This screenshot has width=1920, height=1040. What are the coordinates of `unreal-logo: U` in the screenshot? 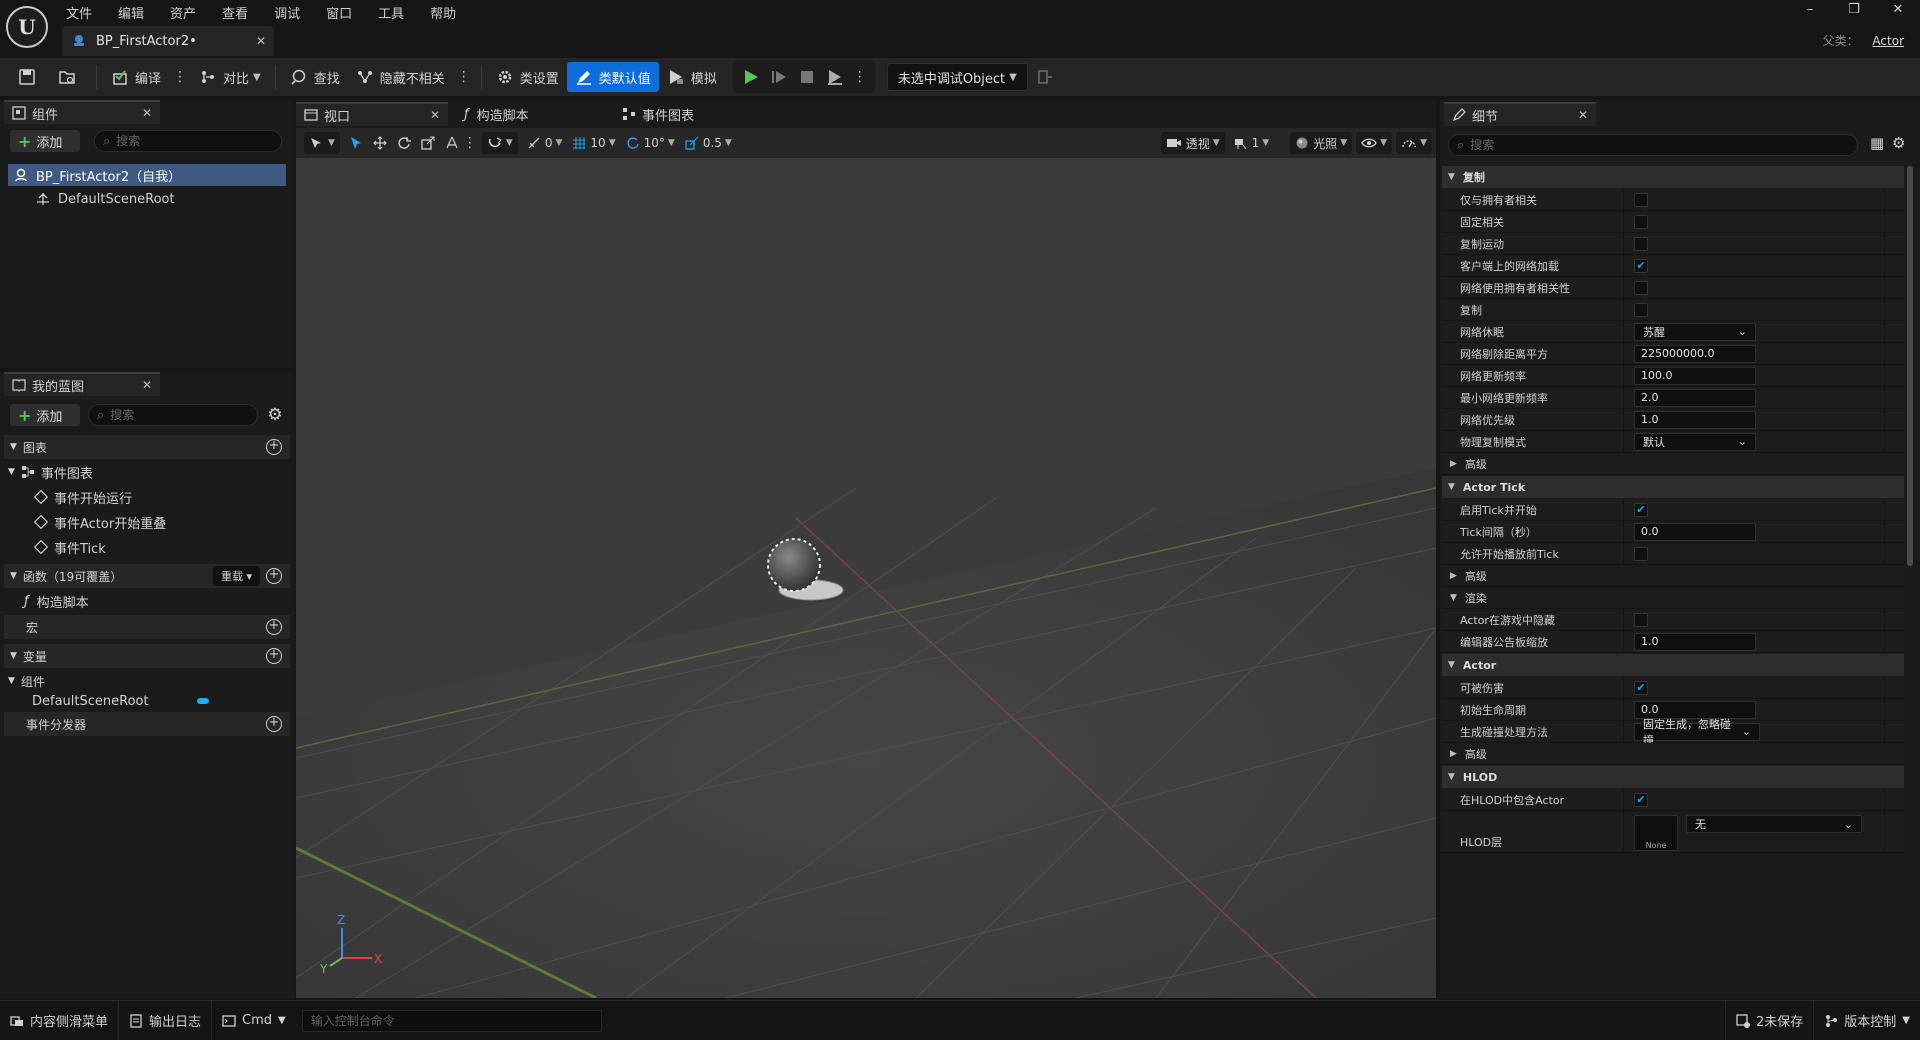 It's located at (27, 27).